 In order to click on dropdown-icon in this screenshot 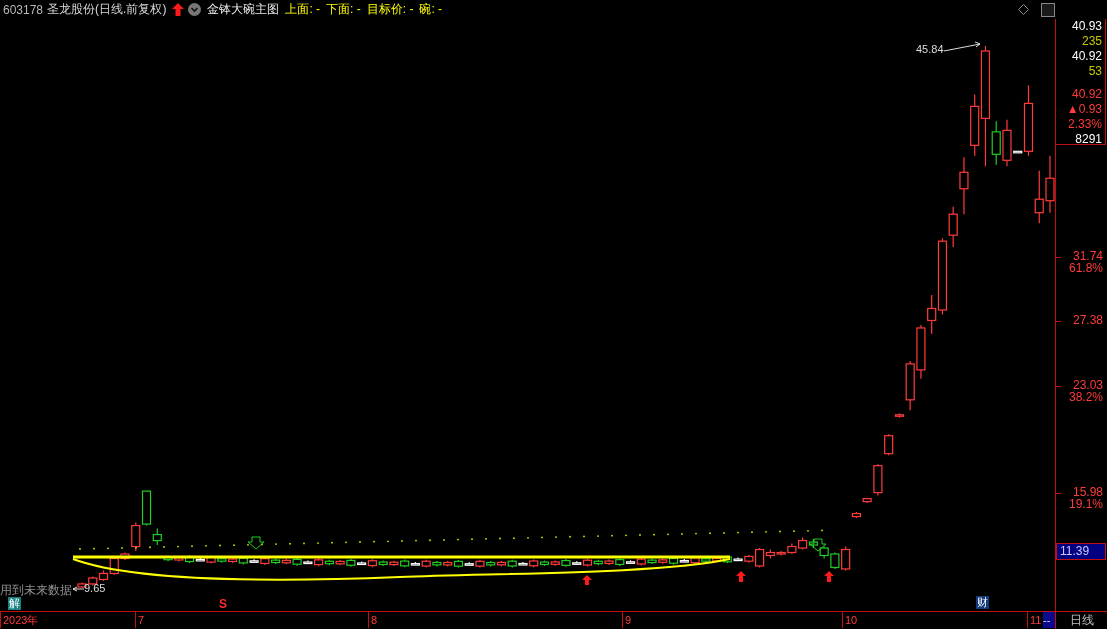, I will do `click(195, 10)`.